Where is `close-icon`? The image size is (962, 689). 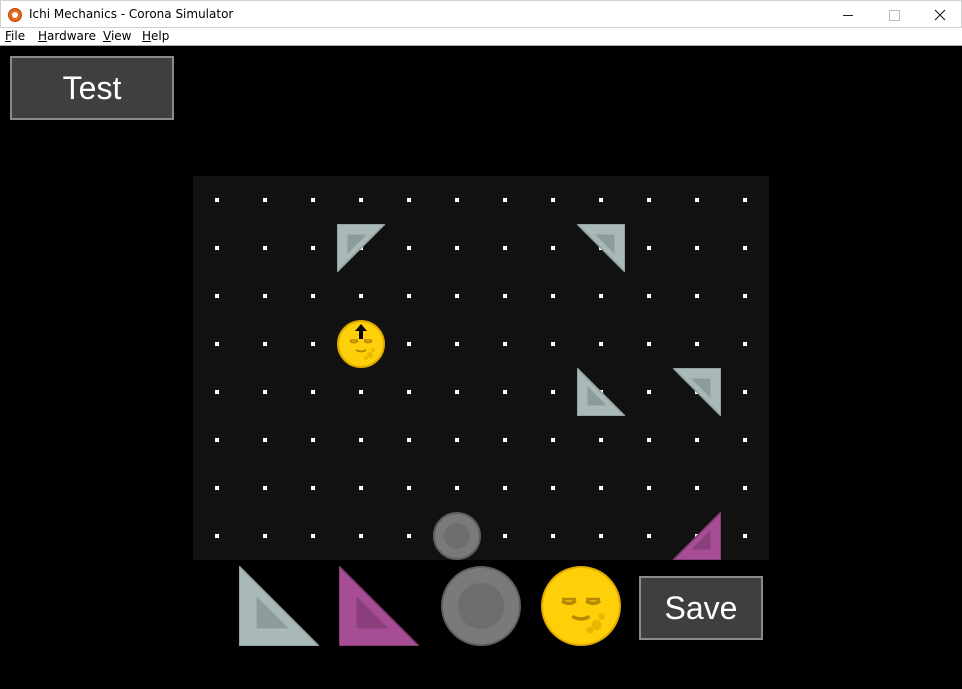 close-icon is located at coordinates (940, 15).